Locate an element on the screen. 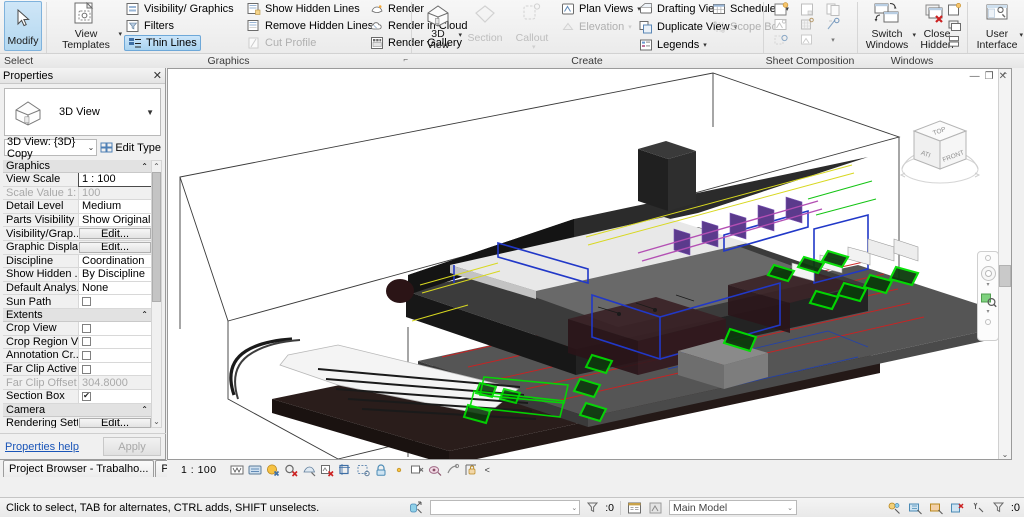 The image size is (1024, 517). property-value: 304.8000 is located at coordinates (115, 382).